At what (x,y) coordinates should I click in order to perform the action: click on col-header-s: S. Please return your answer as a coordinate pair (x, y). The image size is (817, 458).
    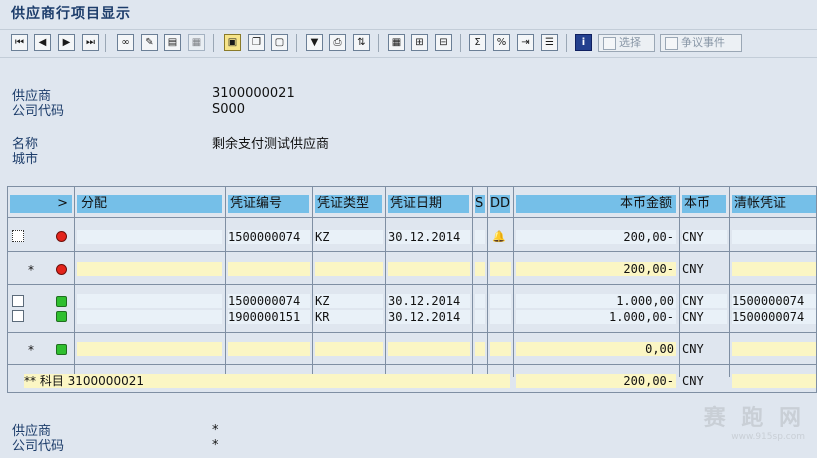
    Looking at the image, I should click on (480, 204).